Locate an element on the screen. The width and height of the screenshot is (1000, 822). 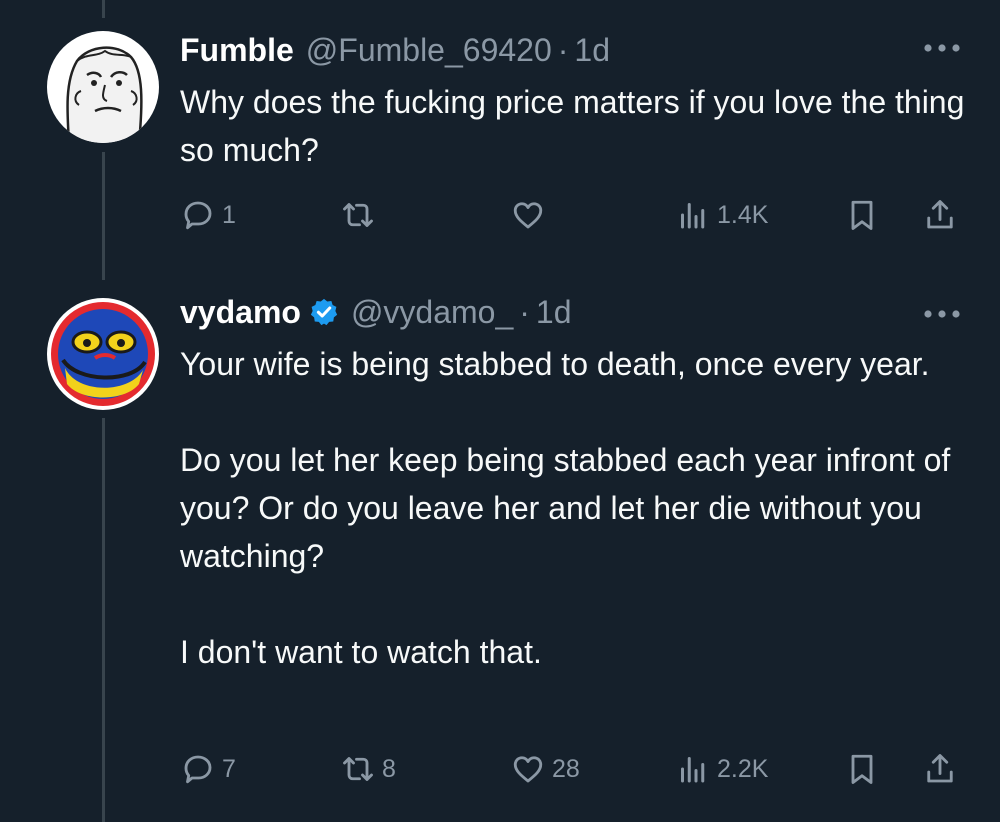
author-handle: @vydamo_ is located at coordinates (432, 312).